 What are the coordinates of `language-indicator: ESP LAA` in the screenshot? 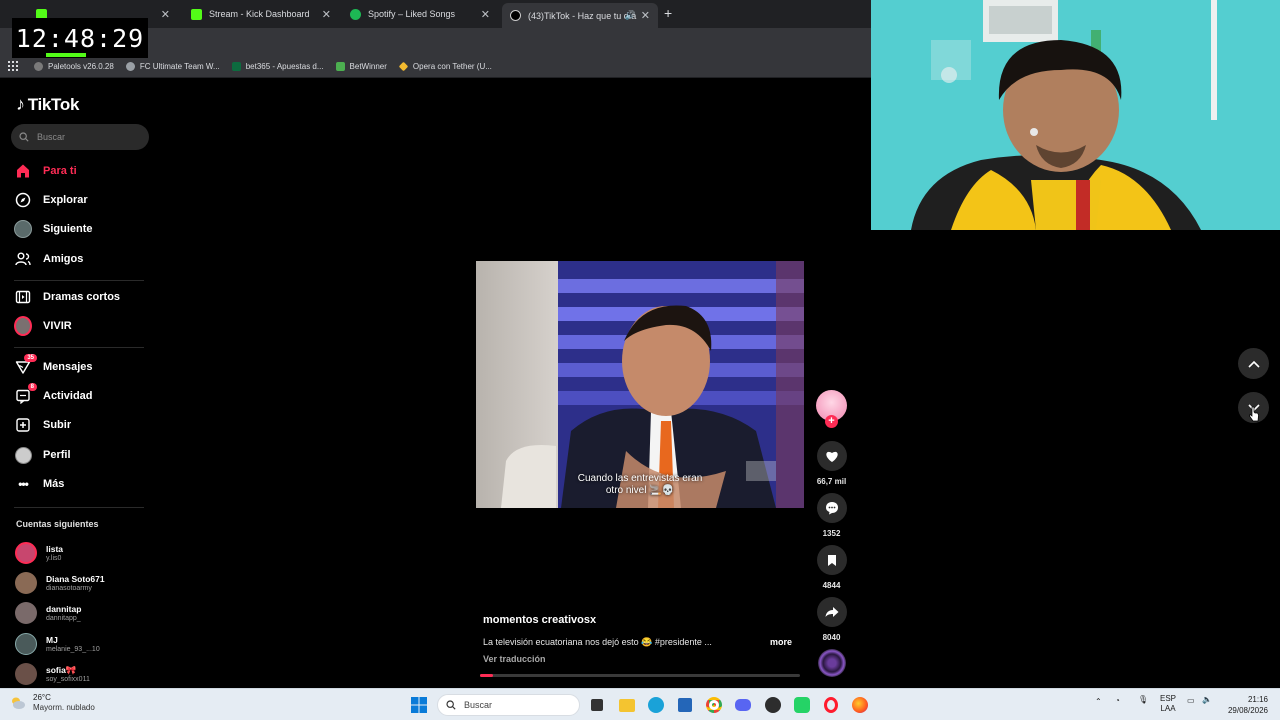 It's located at (1168, 704).